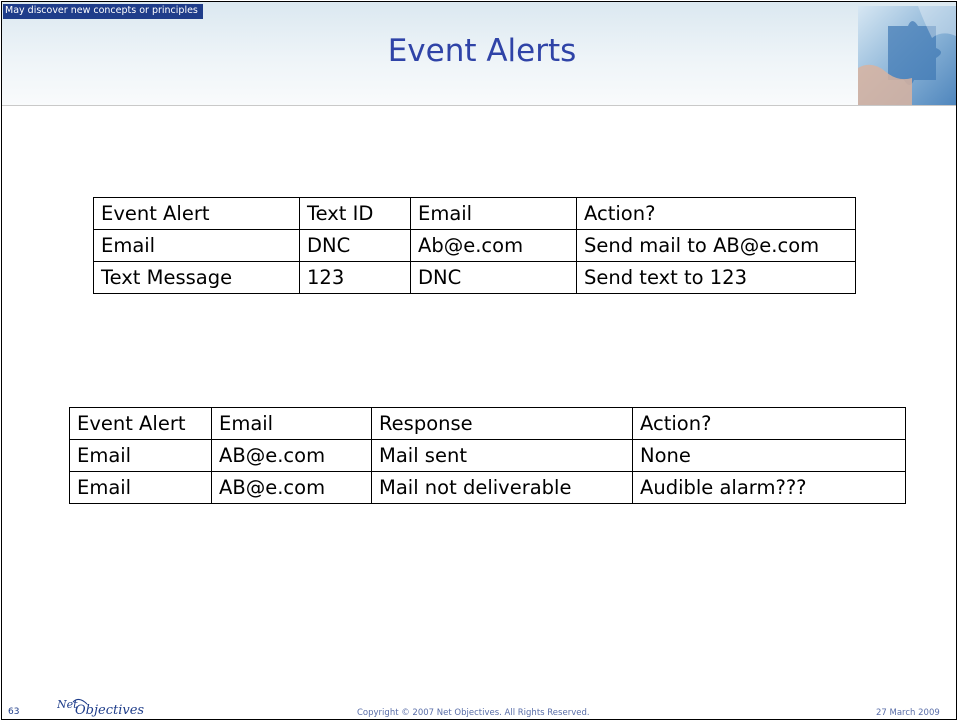 This screenshot has height=723, width=960. Describe the element at coordinates (769, 487) in the screenshot. I see `table-cell: Audible alarm???` at that location.